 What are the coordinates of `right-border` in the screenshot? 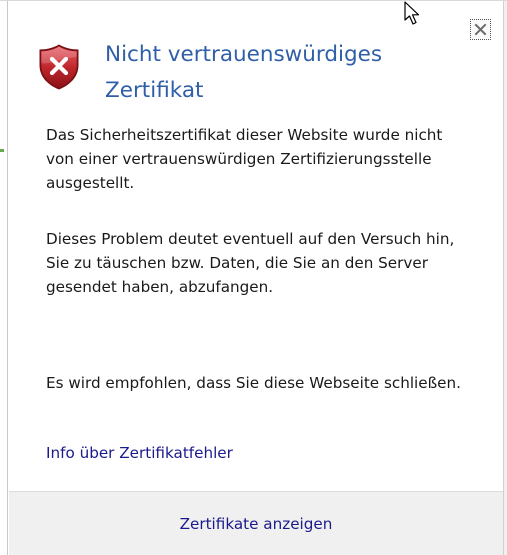 It's located at (505, 278).